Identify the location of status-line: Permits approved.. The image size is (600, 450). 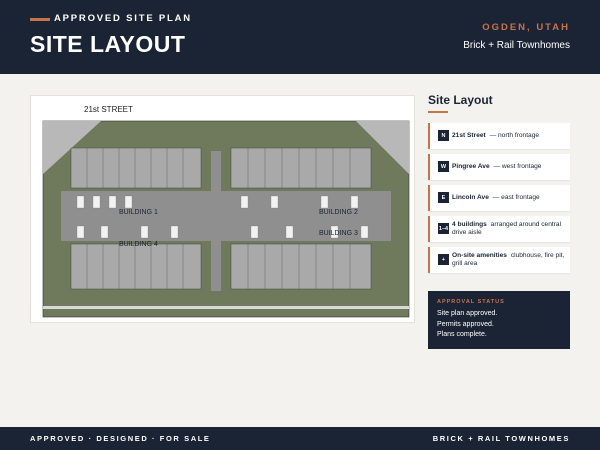
(465, 324).